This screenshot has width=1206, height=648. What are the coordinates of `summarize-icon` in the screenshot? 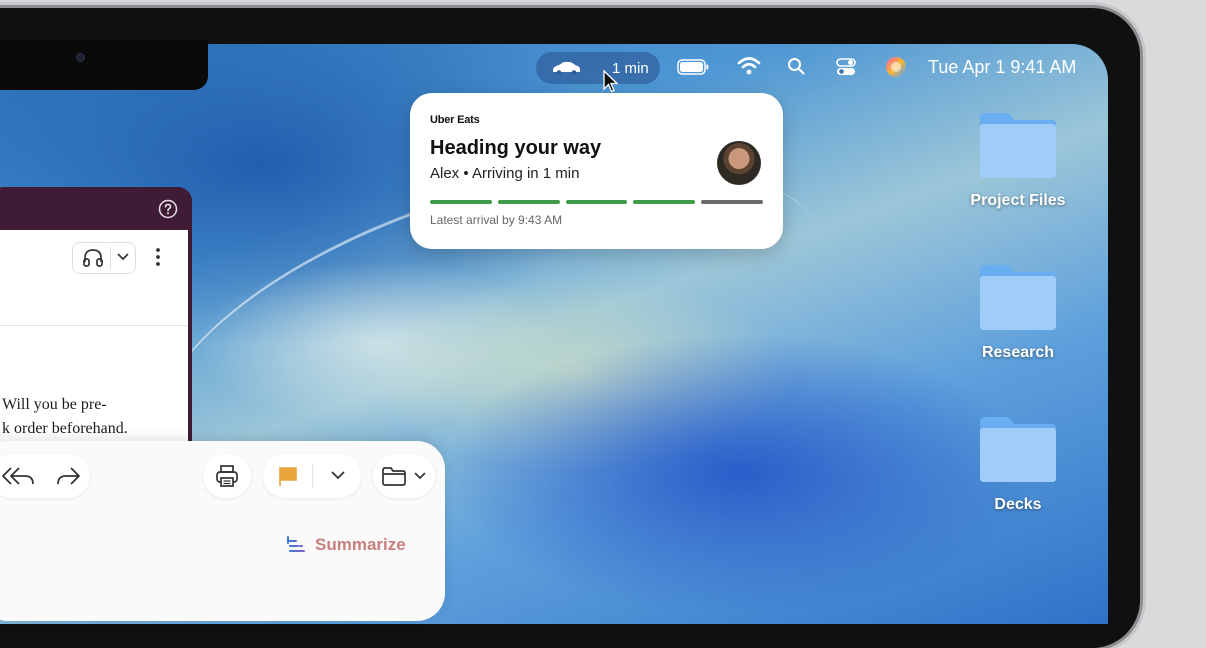 It's located at (296, 544).